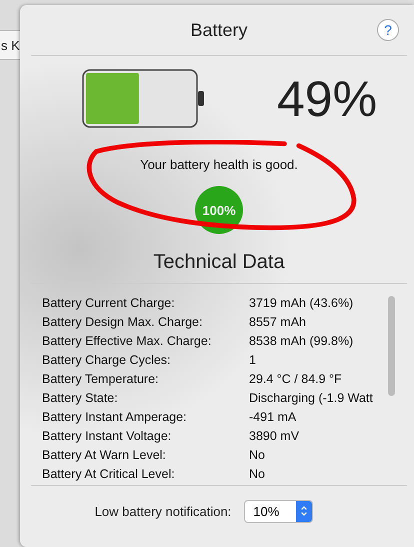 The height and width of the screenshot is (547, 414). I want to click on field-label: Battery At Warn Level:, so click(104, 455).